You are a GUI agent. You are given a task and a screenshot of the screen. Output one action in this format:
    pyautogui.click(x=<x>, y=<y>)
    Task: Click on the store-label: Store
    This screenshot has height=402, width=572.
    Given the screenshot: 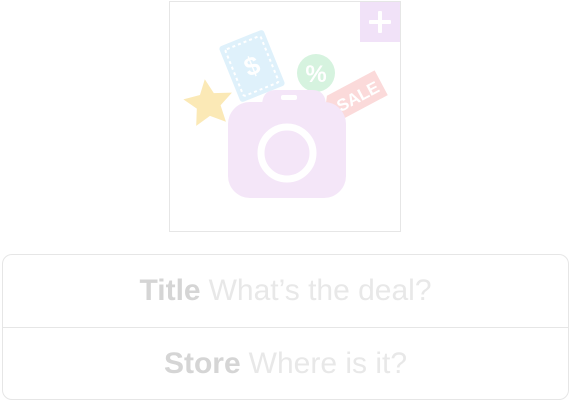 What is the action you would take?
    pyautogui.click(x=202, y=363)
    